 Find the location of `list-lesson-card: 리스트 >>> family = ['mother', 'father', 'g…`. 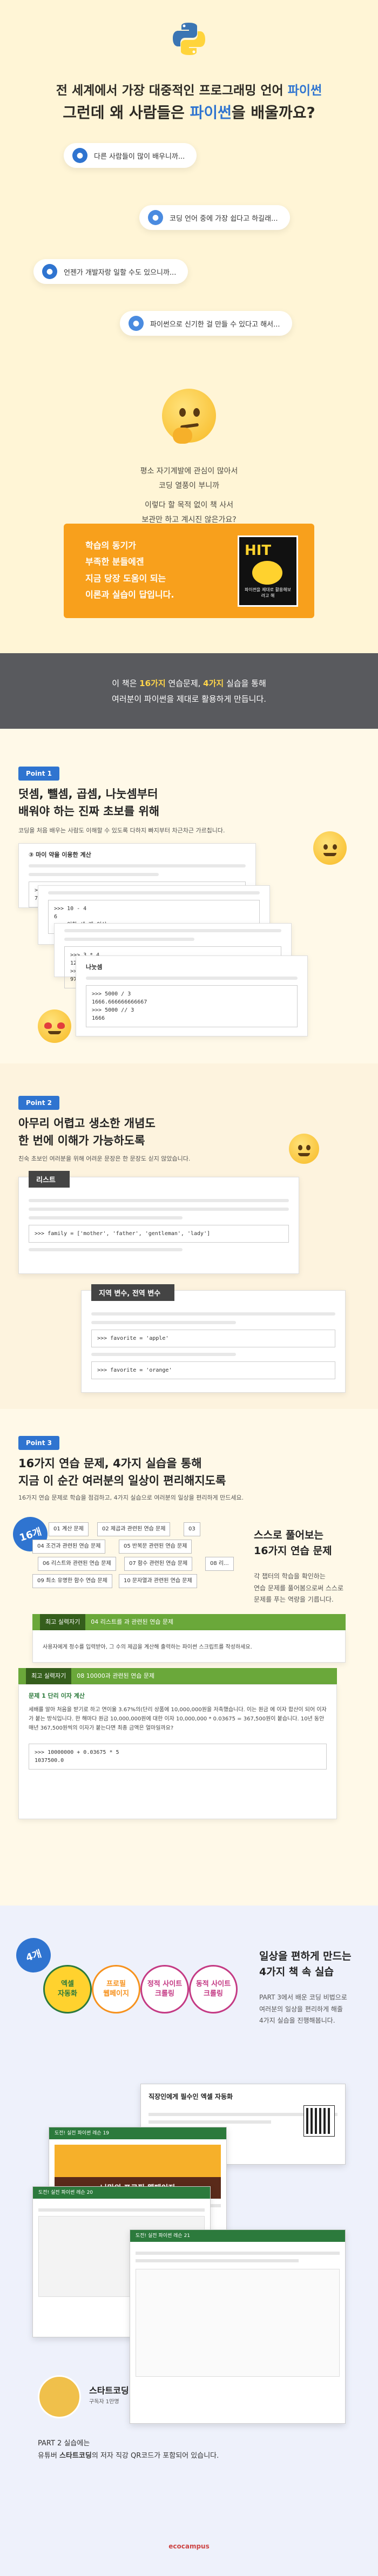

list-lesson-card: 리스트 >>> family = ['mother', 'father', 'g… is located at coordinates (159, 1222).